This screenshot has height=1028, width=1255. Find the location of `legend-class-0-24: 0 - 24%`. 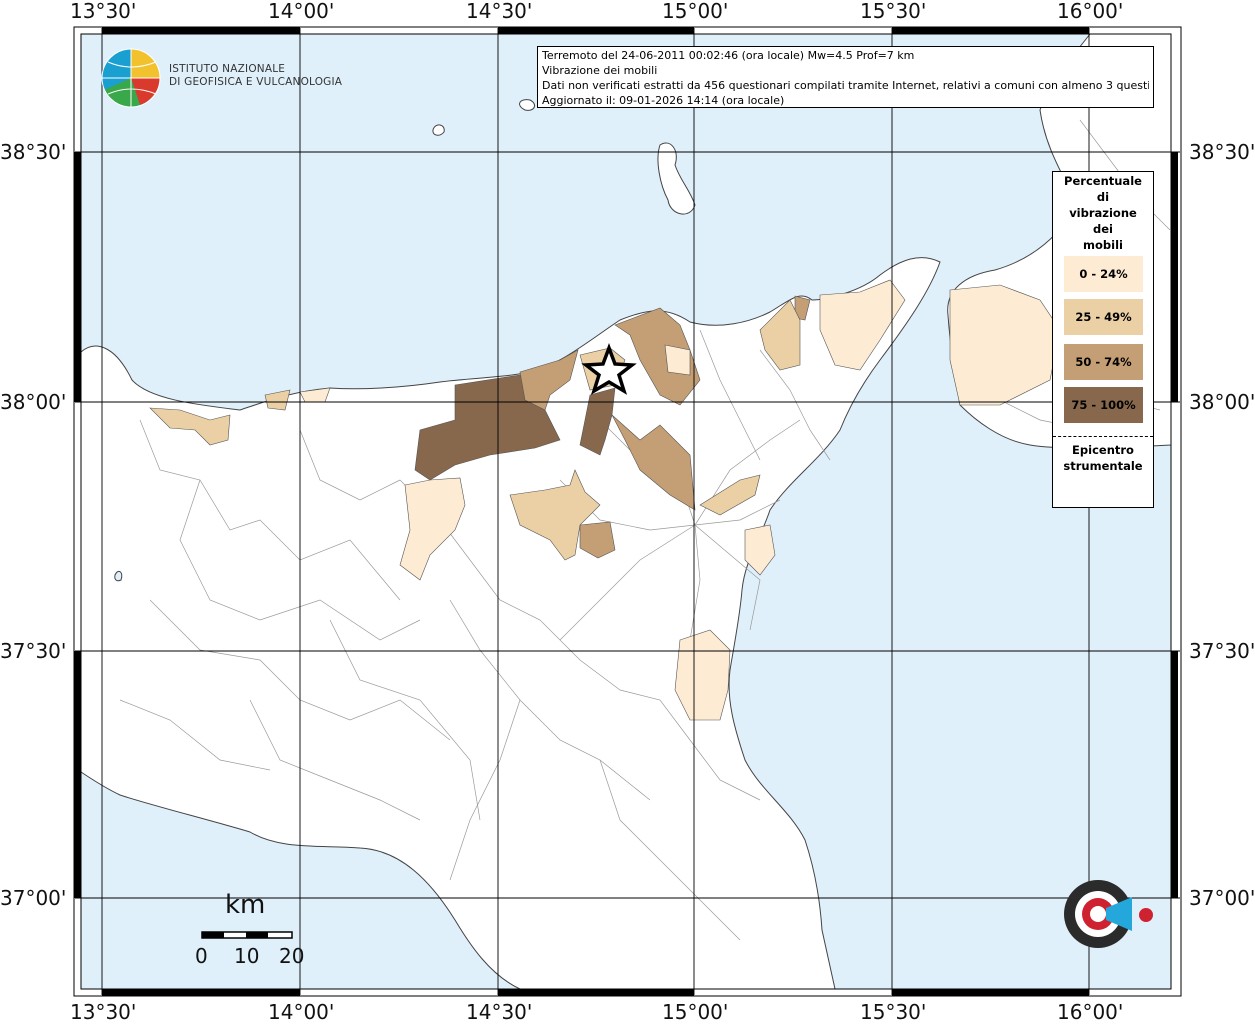

legend-class-0-24: 0 - 24% is located at coordinates (1103, 274).